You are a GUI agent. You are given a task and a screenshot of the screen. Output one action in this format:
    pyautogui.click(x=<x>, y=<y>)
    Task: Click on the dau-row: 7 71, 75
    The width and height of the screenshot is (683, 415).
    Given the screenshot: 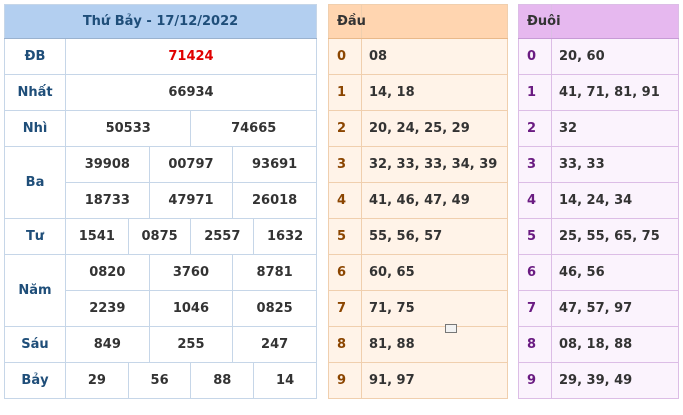 What is the action you would take?
    pyautogui.click(x=418, y=308)
    